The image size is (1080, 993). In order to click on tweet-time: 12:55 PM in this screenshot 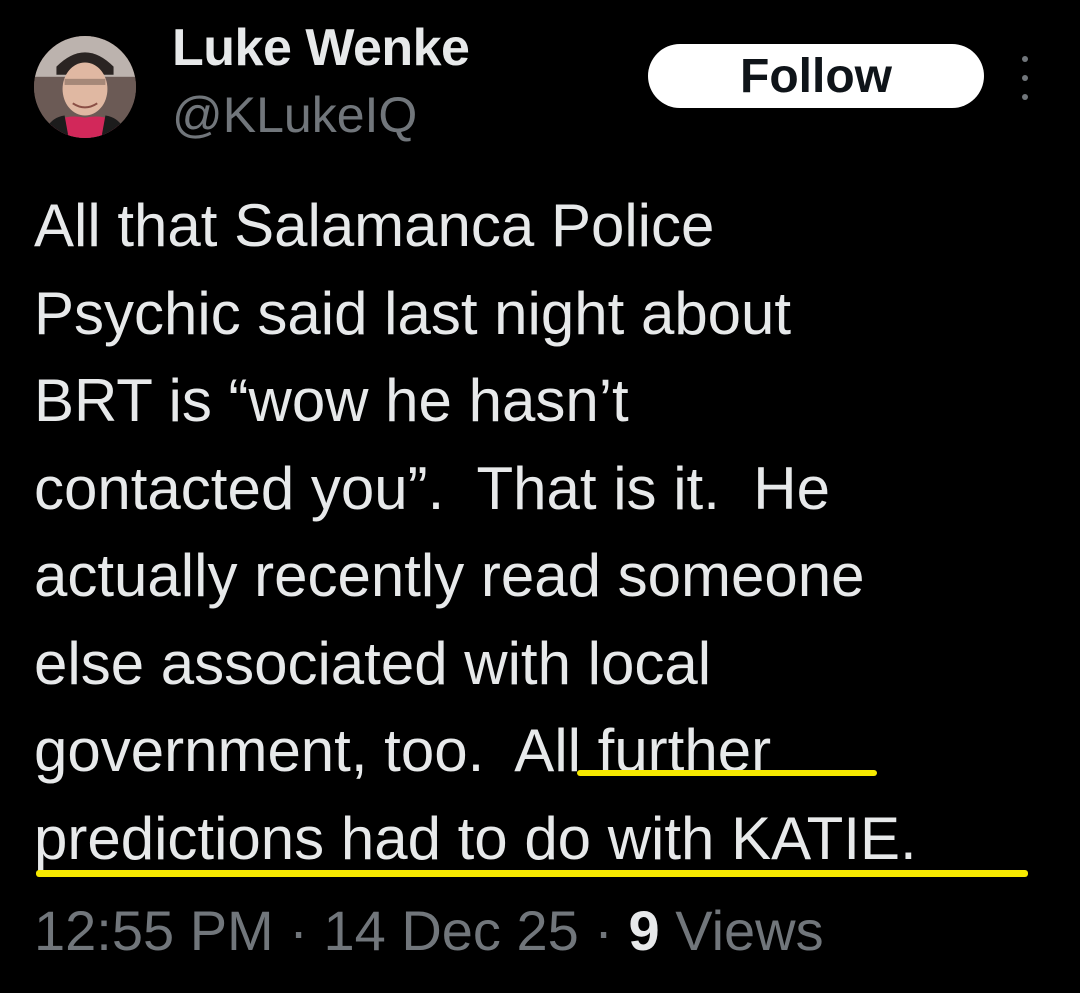, I will do `click(154, 930)`.